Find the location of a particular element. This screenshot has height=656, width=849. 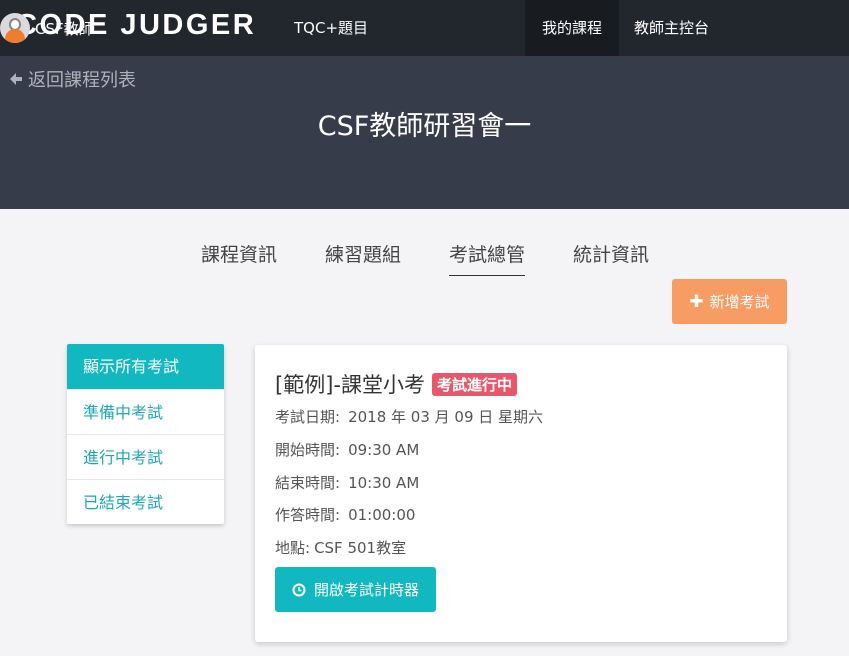

end-time-row: 結束時間: 10:30 AM is located at coordinates (347, 482).